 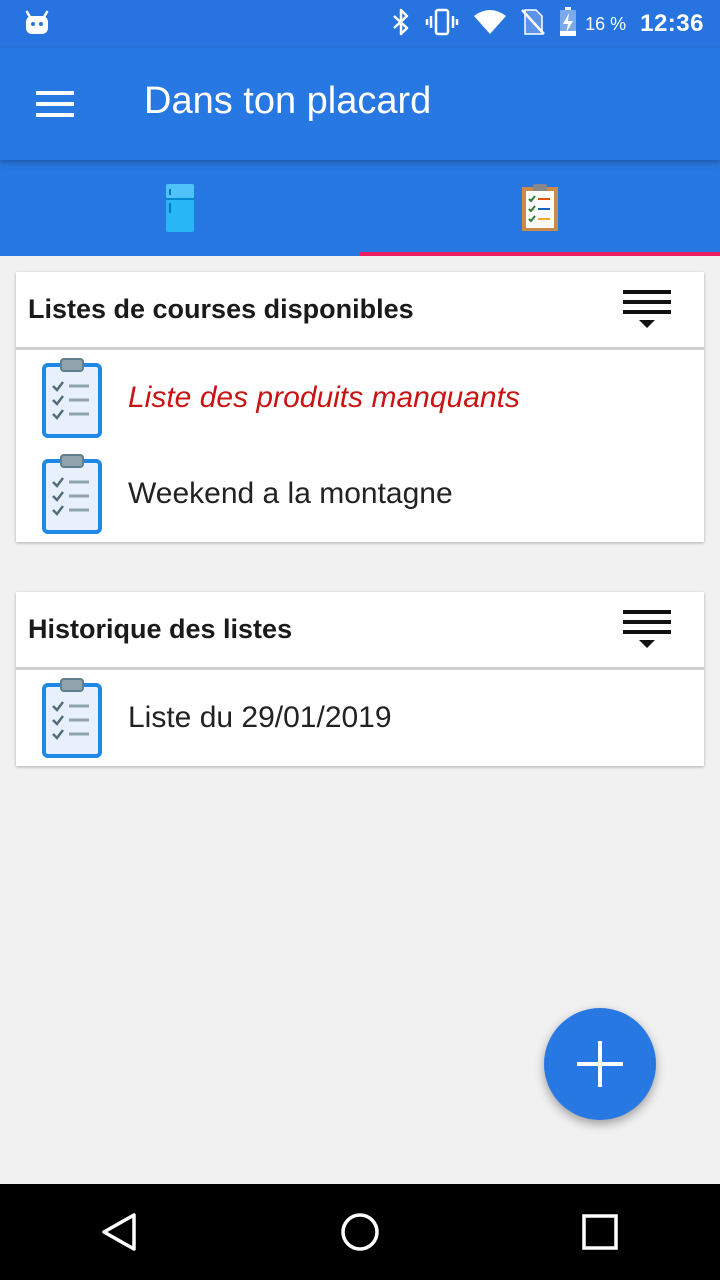 I want to click on hamburger-menu-icon, so click(x=55, y=104).